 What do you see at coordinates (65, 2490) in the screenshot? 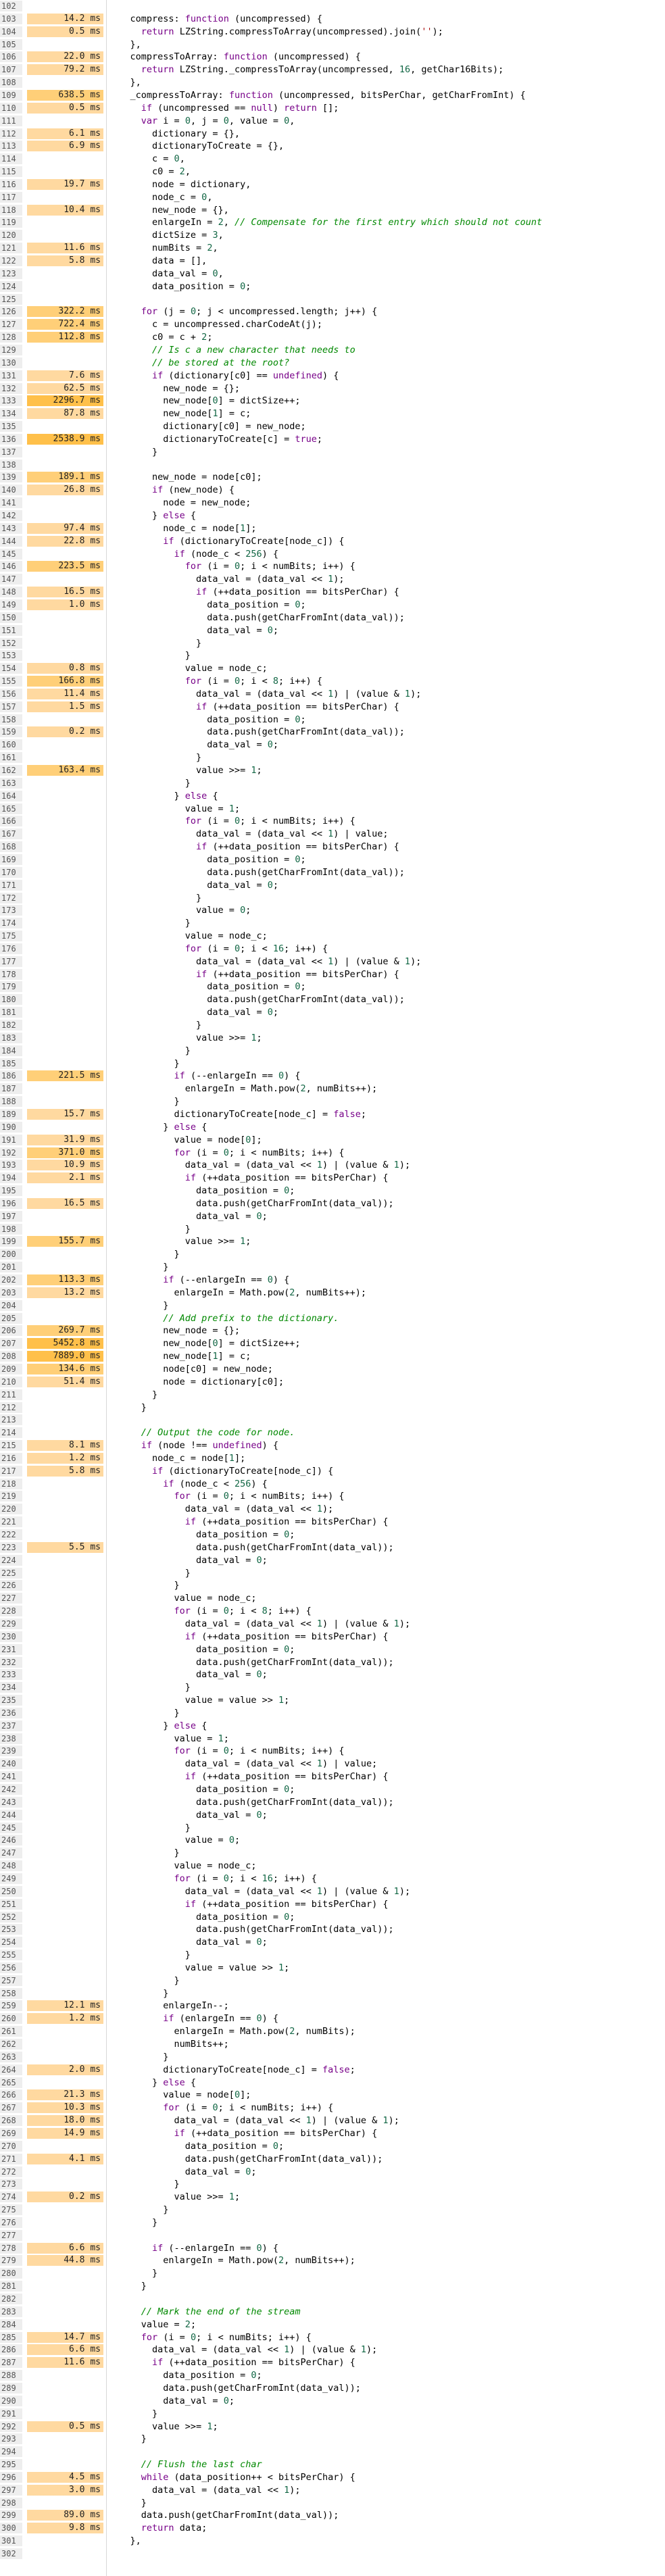
I see `self-time-cell: 3.0 ms` at bounding box center [65, 2490].